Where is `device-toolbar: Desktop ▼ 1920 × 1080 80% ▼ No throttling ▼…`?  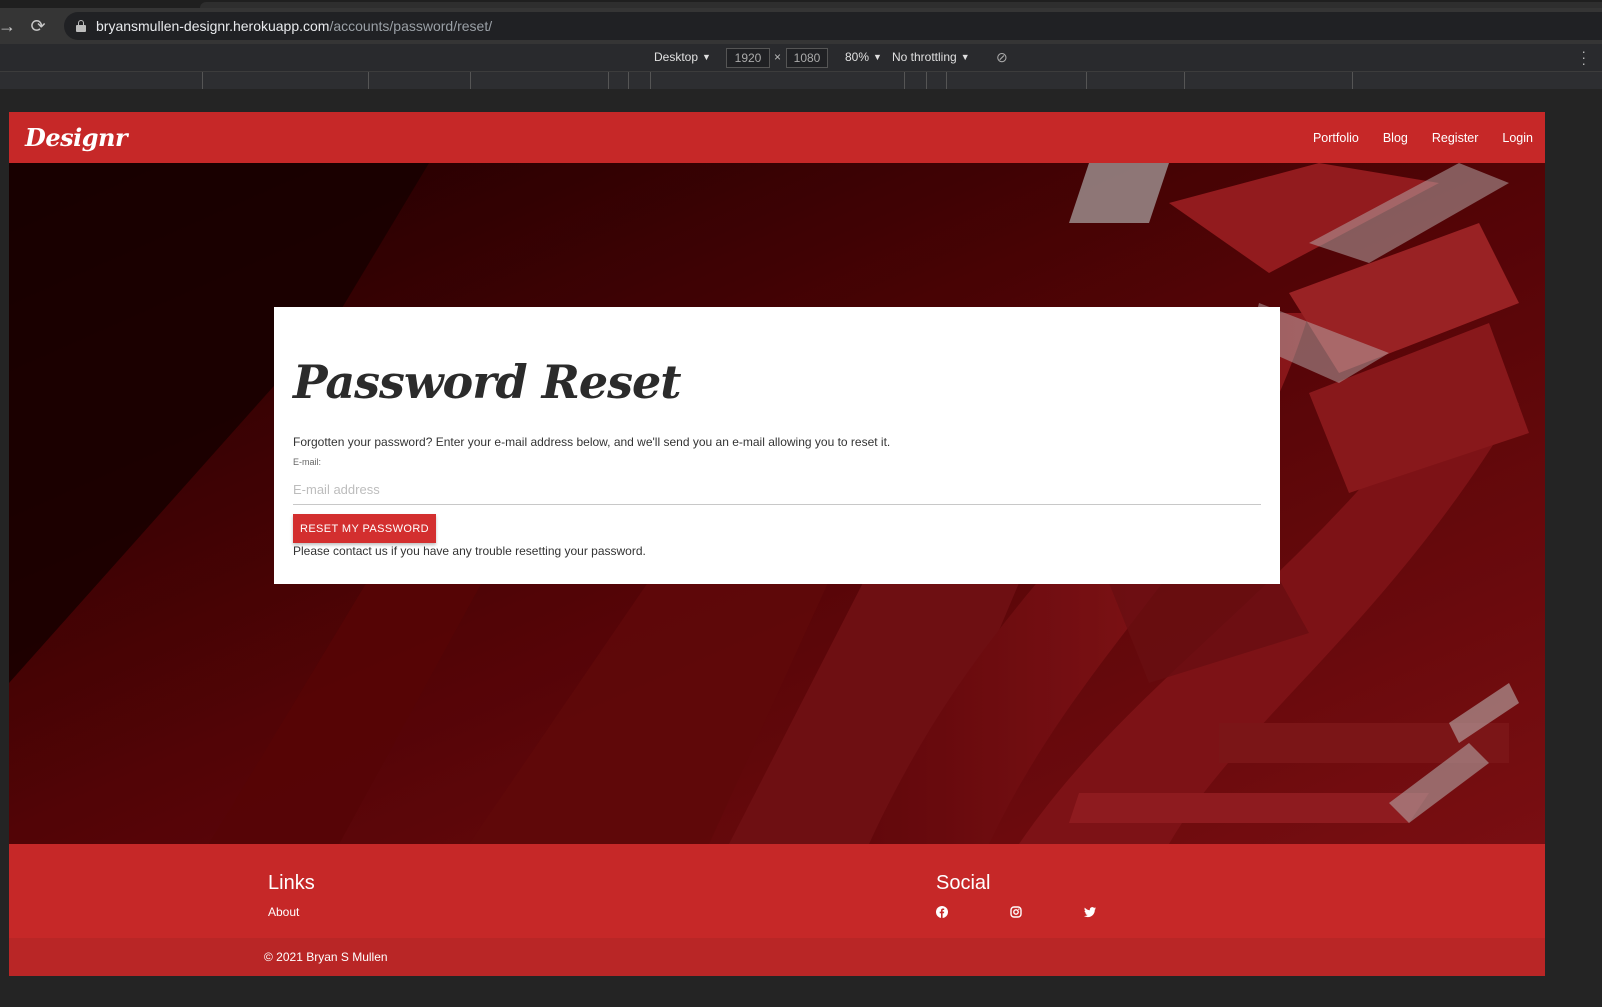 device-toolbar: Desktop ▼ 1920 × 1080 80% ▼ No throttling ▼… is located at coordinates (801, 58).